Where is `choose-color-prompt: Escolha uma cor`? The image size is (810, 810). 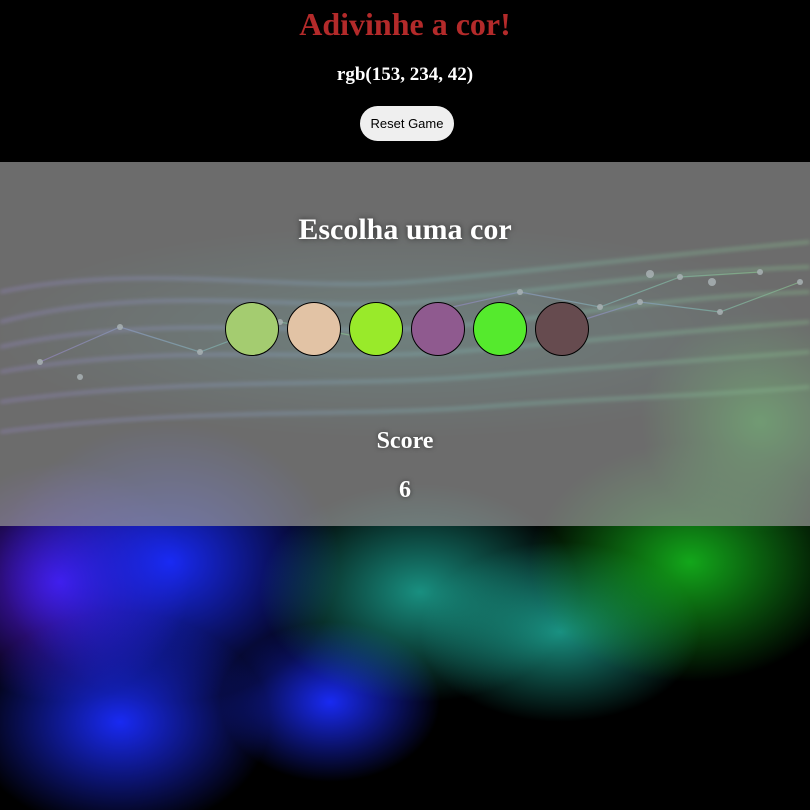 choose-color-prompt: Escolha uma cor is located at coordinates (405, 229).